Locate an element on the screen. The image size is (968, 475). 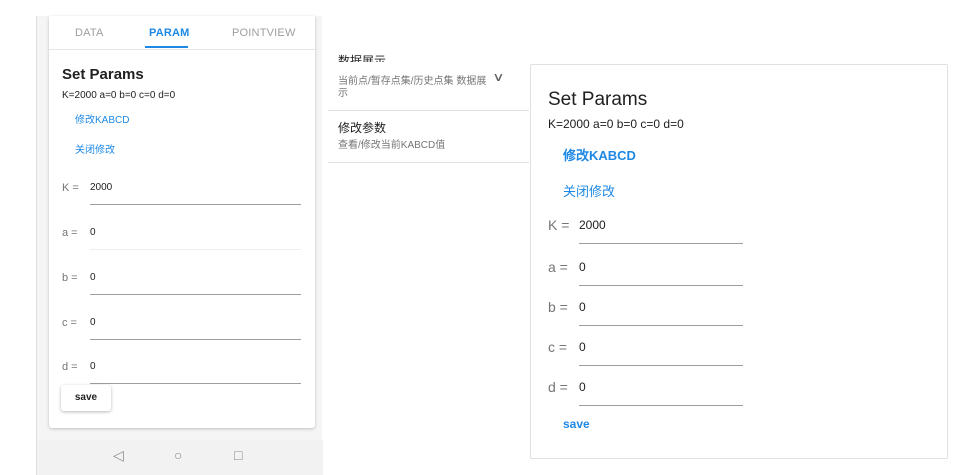
menu-item-title: 修改参数 is located at coordinates (362, 128).